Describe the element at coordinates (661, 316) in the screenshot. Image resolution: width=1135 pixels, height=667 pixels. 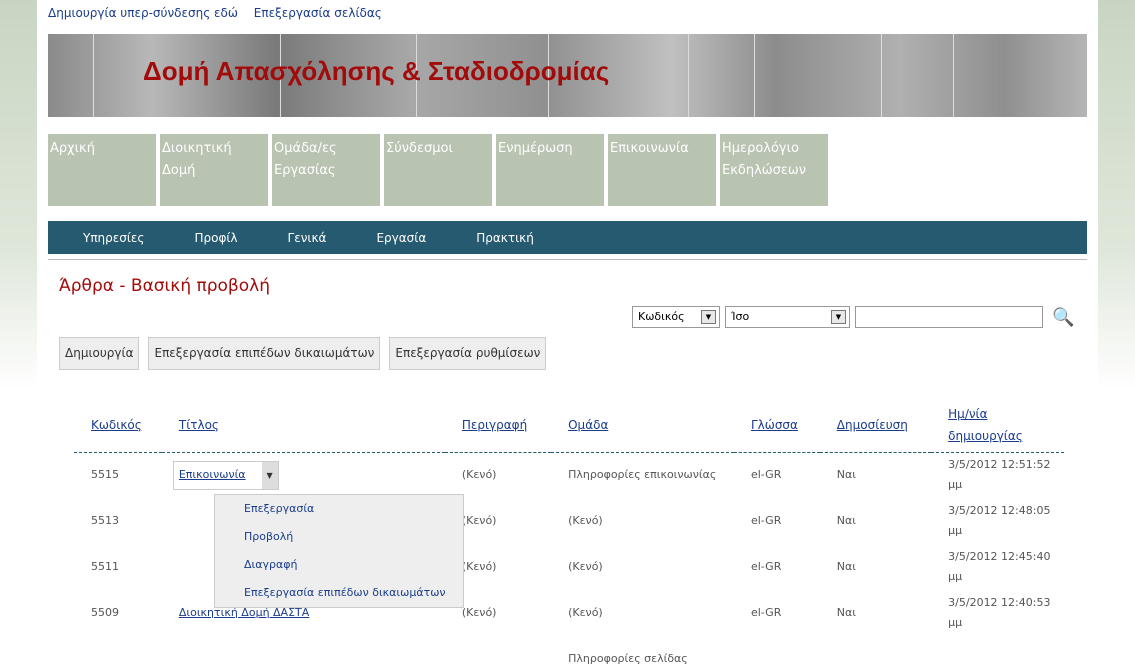
I see `field-select-value: Κωδικός` at that location.